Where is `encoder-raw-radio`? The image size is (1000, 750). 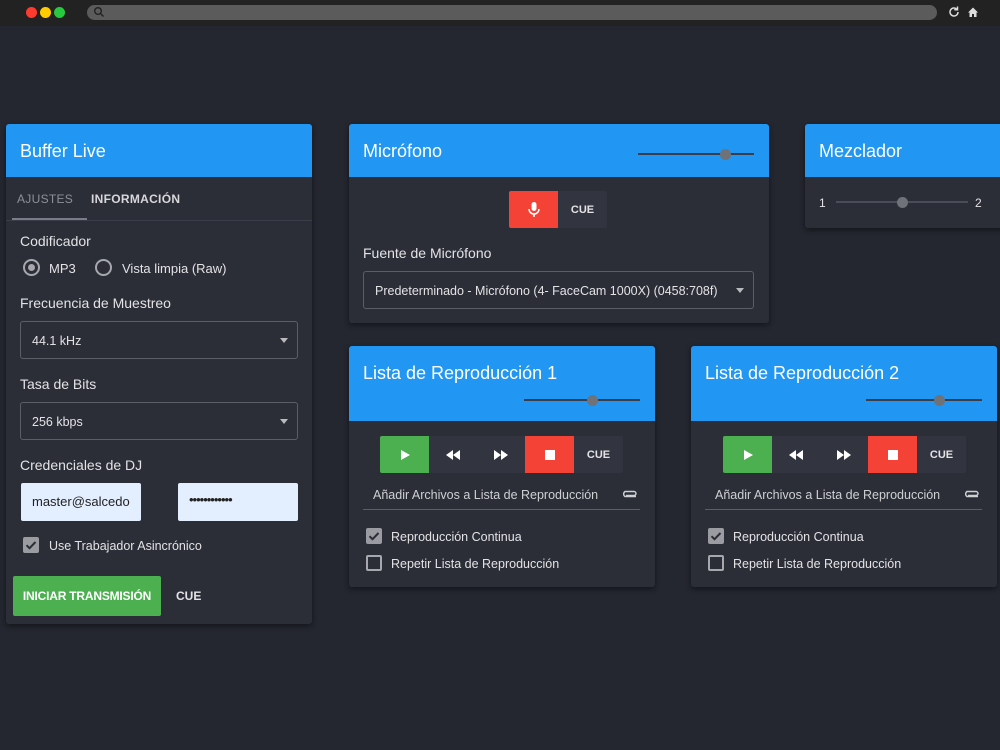
encoder-raw-radio is located at coordinates (103, 267).